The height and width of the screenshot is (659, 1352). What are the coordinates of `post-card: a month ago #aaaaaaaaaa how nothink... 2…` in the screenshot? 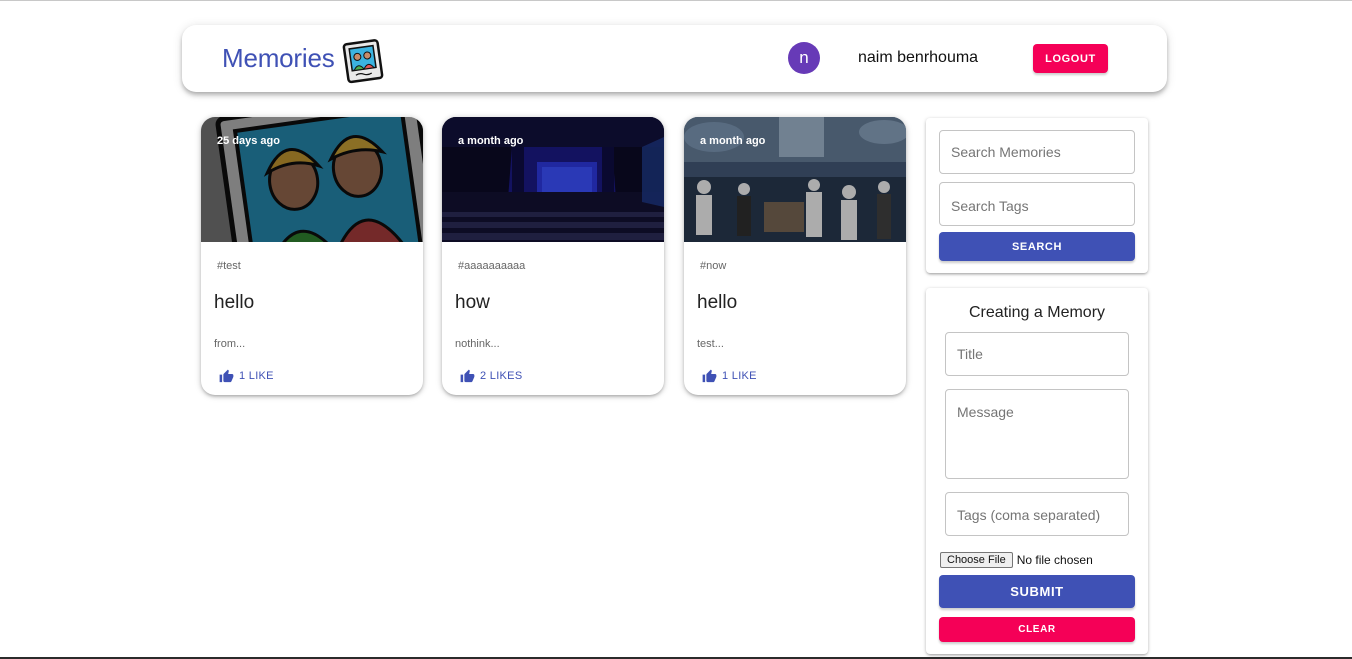 It's located at (553, 256).